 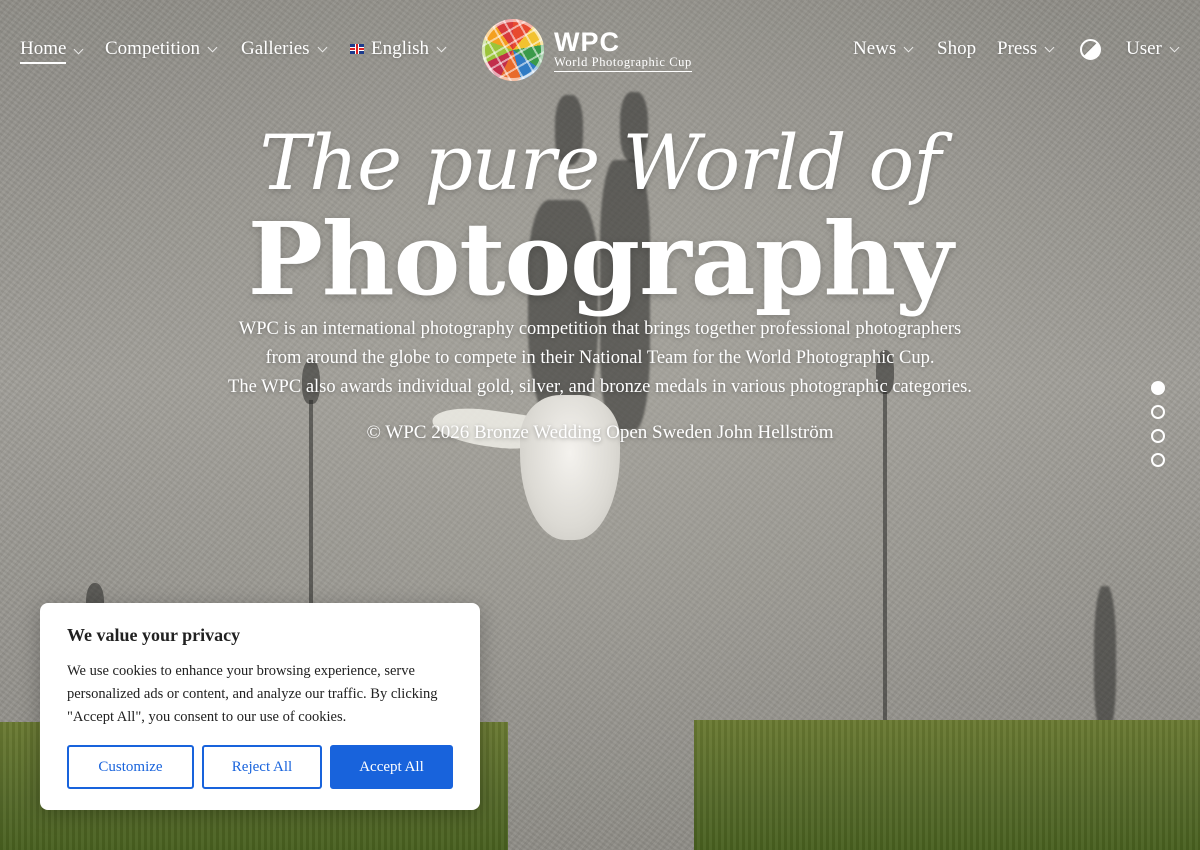 What do you see at coordinates (357, 49) in the screenshot?
I see `uk-flag-icon` at bounding box center [357, 49].